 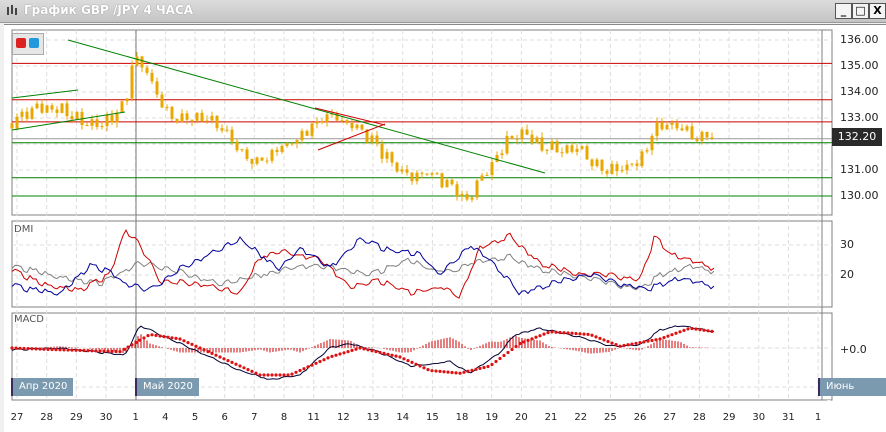 What do you see at coordinates (167, 387) in the screenshot?
I see `month-label-may: Май 2020` at bounding box center [167, 387].